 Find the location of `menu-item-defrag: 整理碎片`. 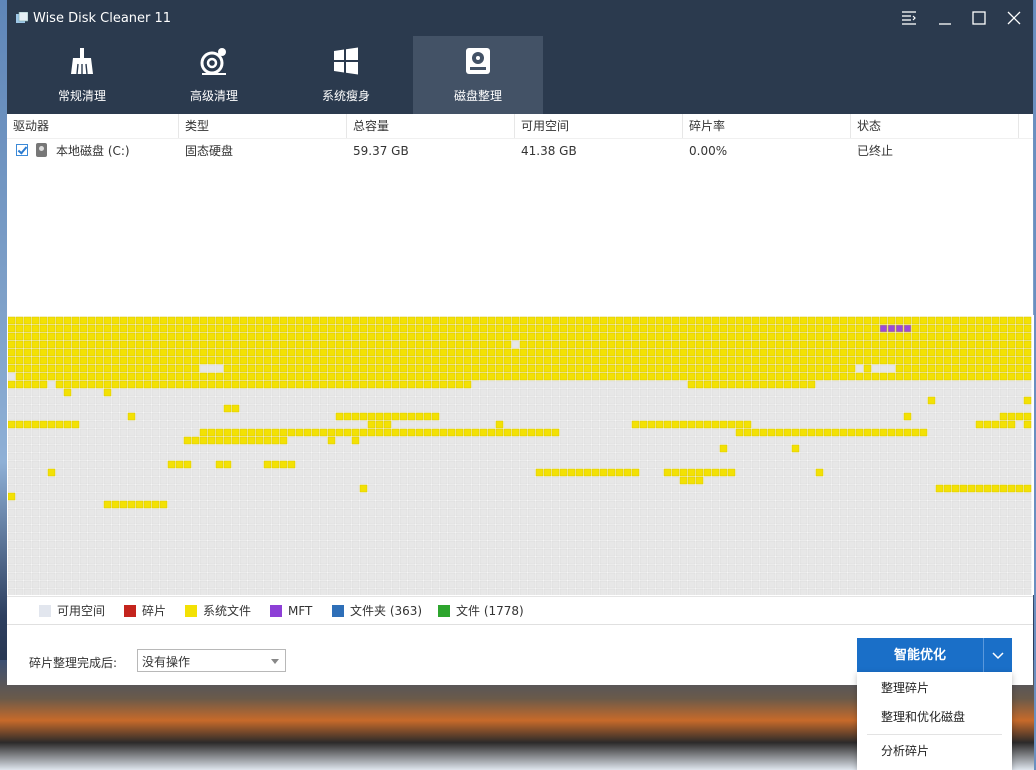

menu-item-defrag: 整理碎片 is located at coordinates (934, 688).